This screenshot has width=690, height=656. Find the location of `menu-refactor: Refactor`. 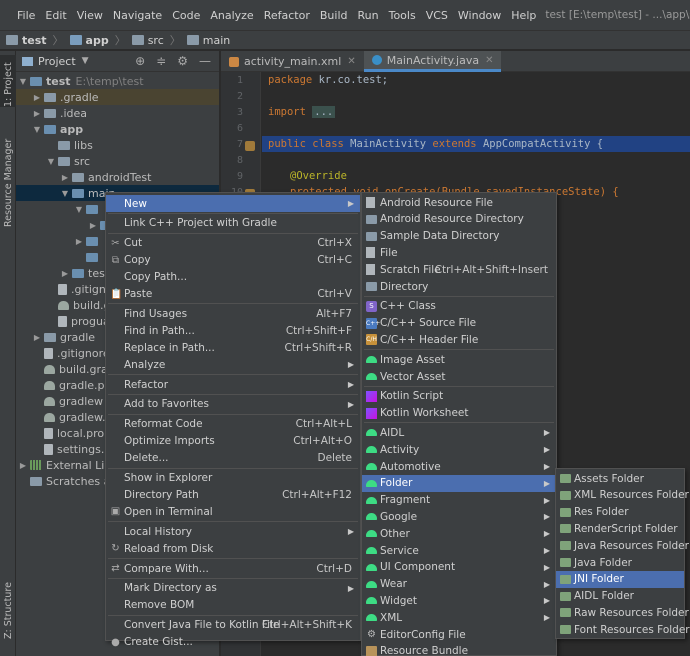

menu-refactor: Refactor is located at coordinates (287, 15).